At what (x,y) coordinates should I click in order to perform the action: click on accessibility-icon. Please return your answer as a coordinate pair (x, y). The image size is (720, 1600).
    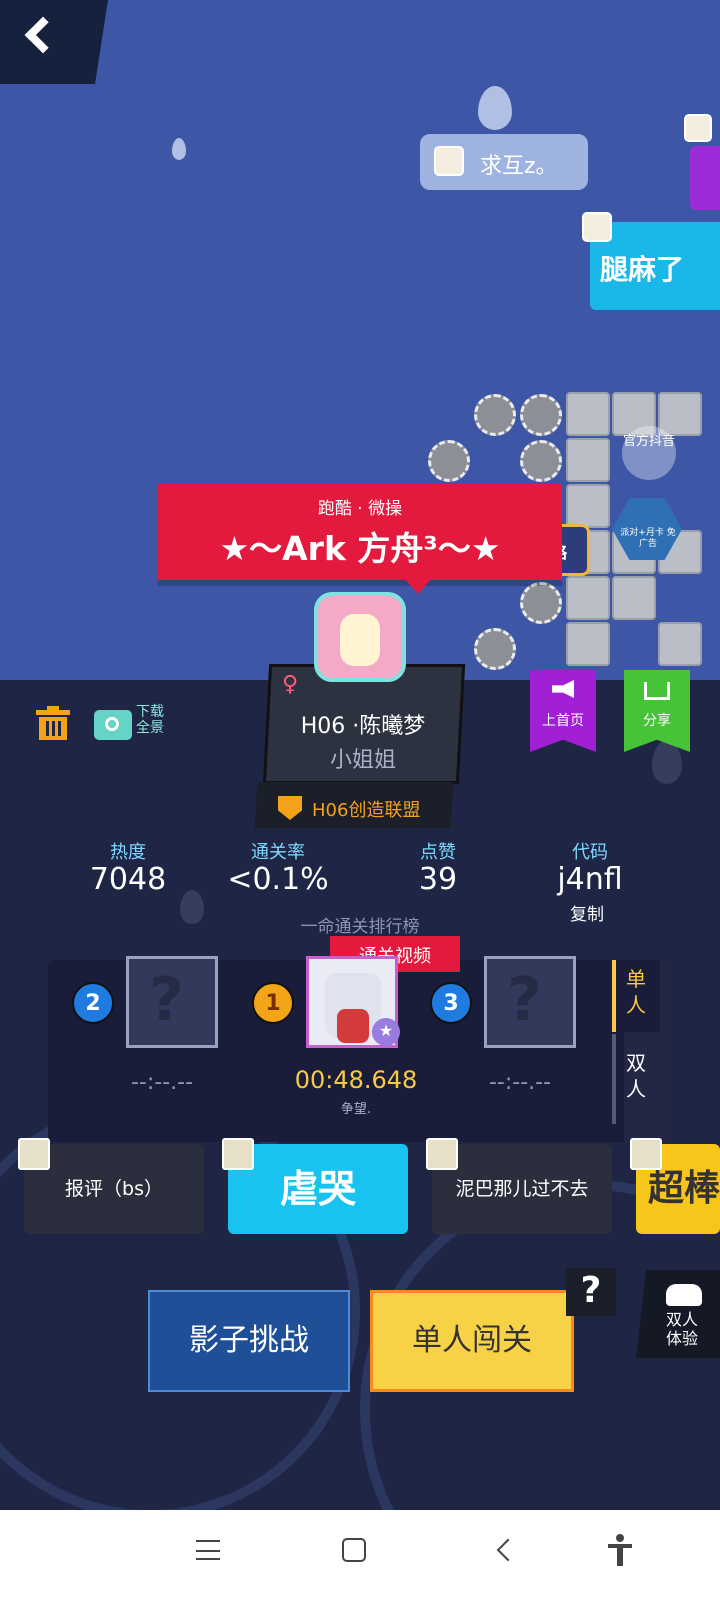
    Looking at the image, I should click on (620, 1550).